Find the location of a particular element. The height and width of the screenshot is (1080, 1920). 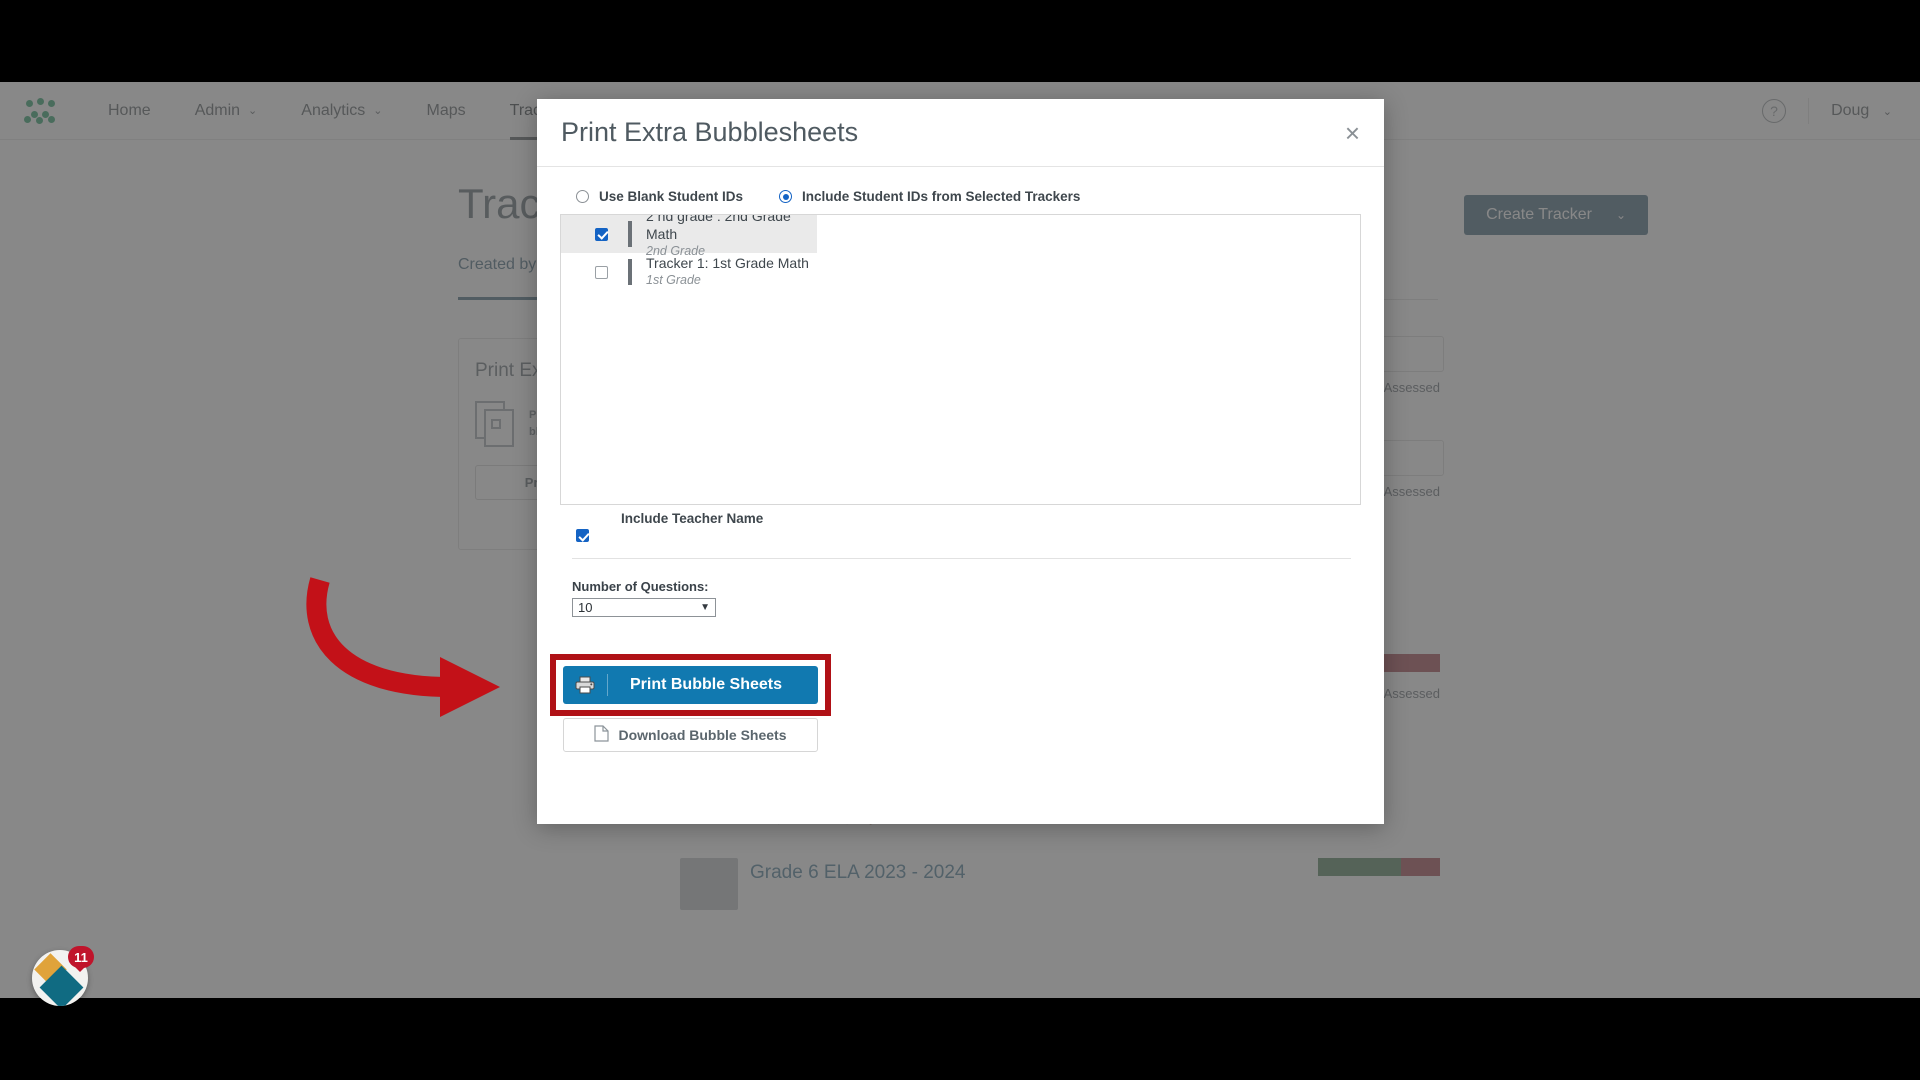

help-widget-launcher: 11 is located at coordinates (63, 976).